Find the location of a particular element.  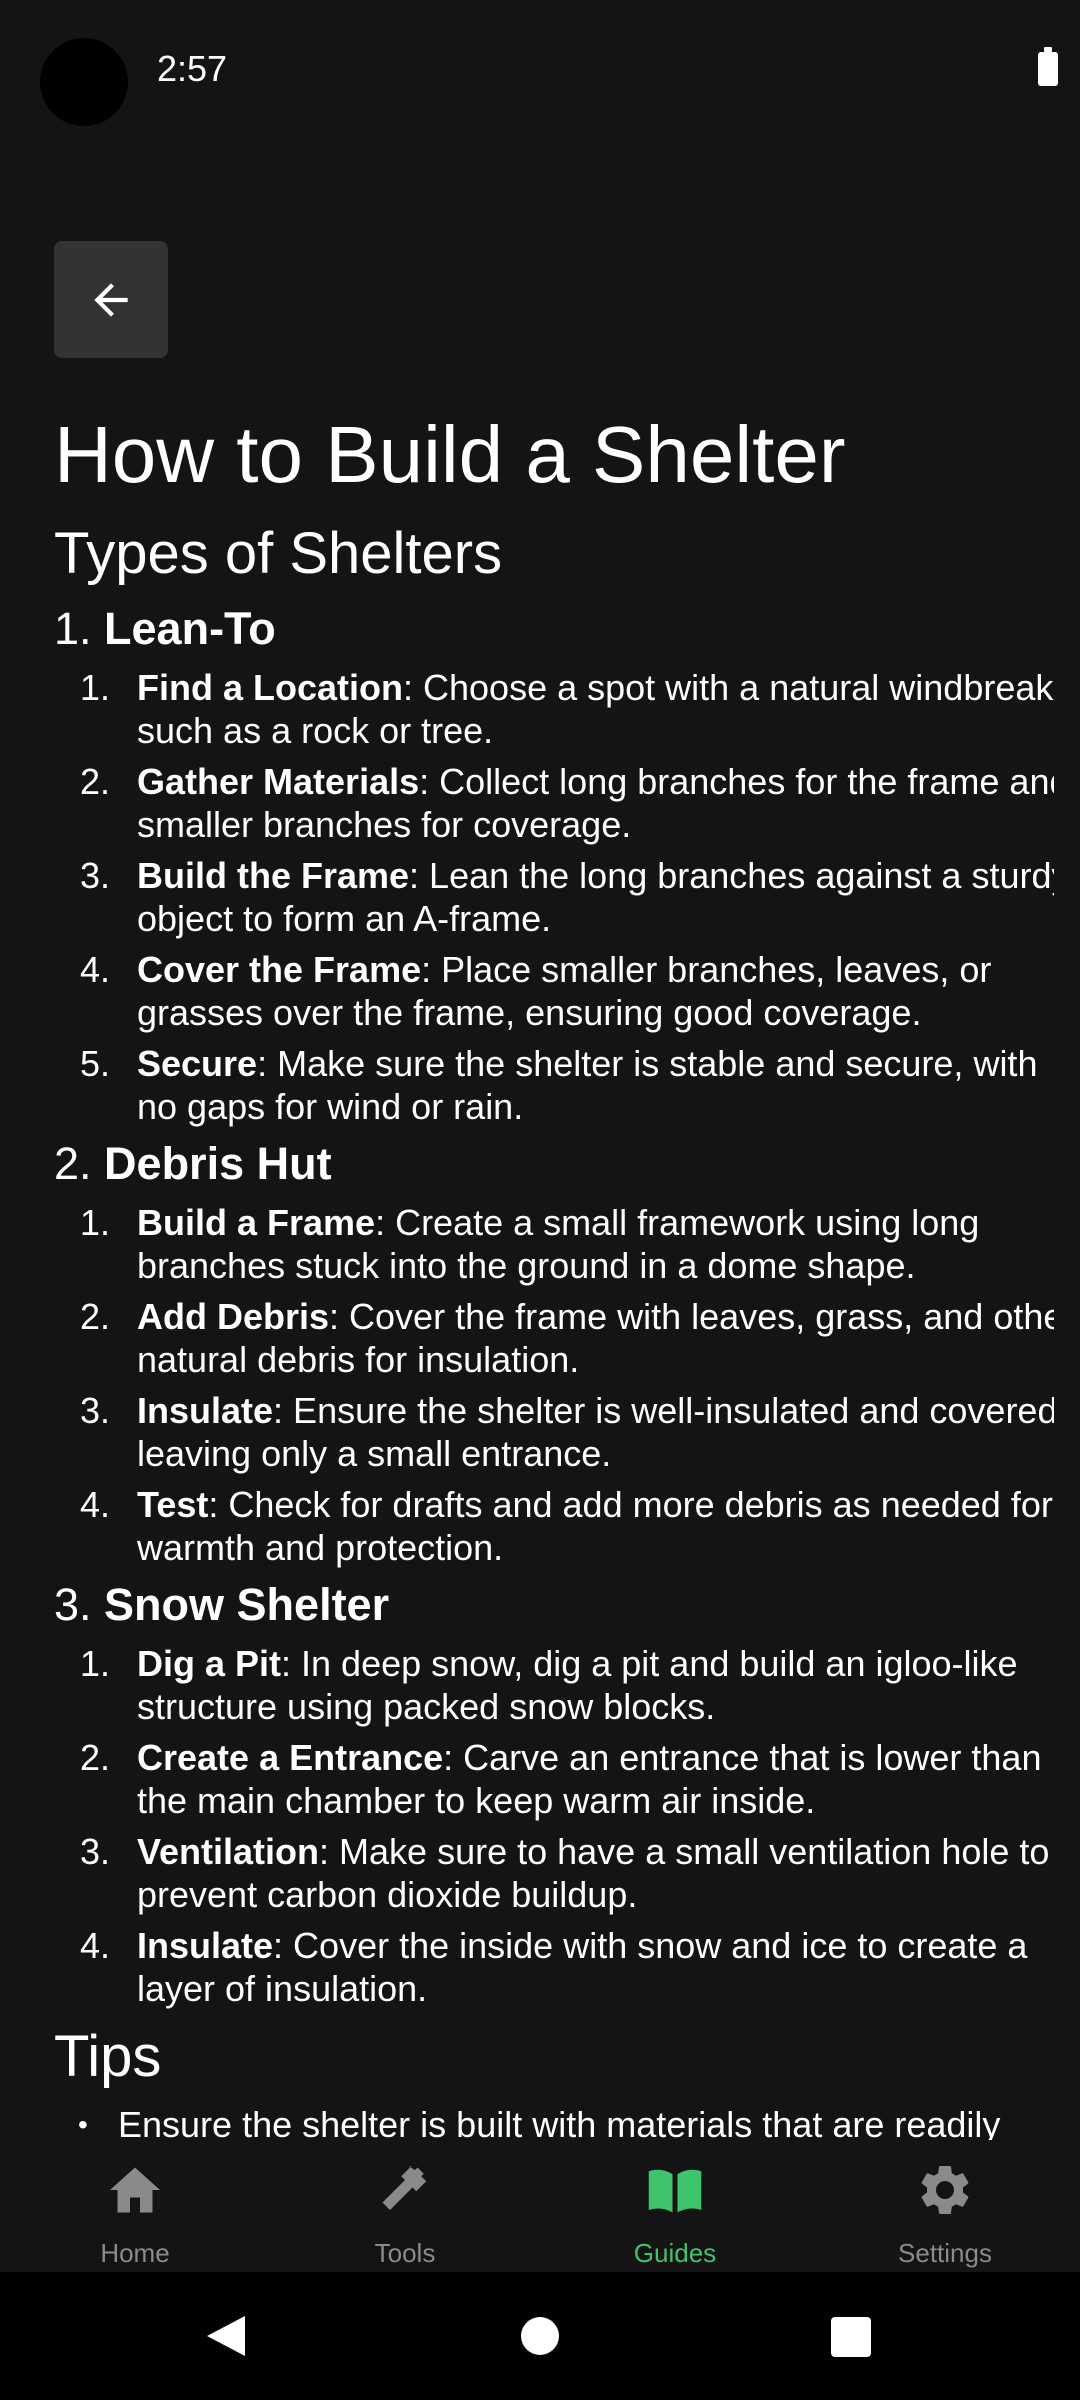

step-title: Ventilation is located at coordinates (228, 1851).